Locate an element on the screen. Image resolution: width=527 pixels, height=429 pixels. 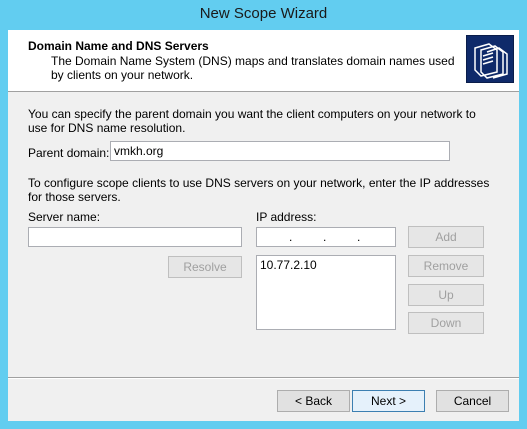
down-button: Down is located at coordinates (446, 323).